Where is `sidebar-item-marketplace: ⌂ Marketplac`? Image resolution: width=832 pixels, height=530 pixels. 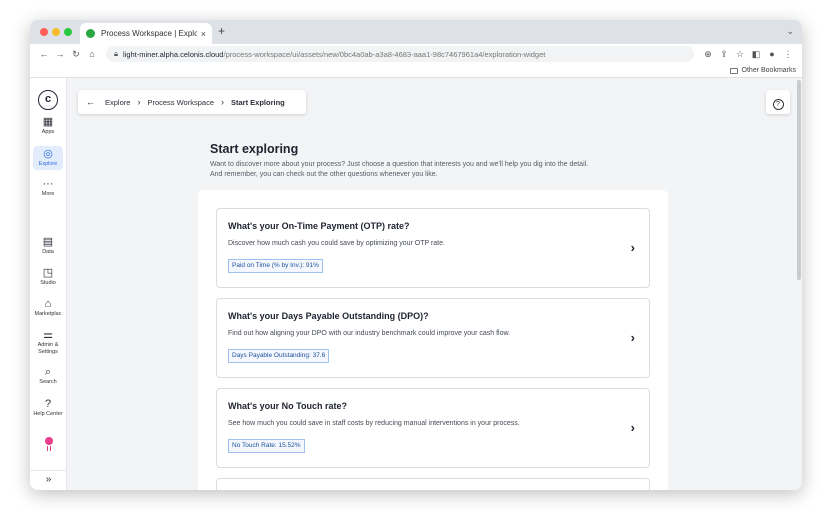
sidebar-item-marketplace: ⌂ Marketplac is located at coordinates (48, 308).